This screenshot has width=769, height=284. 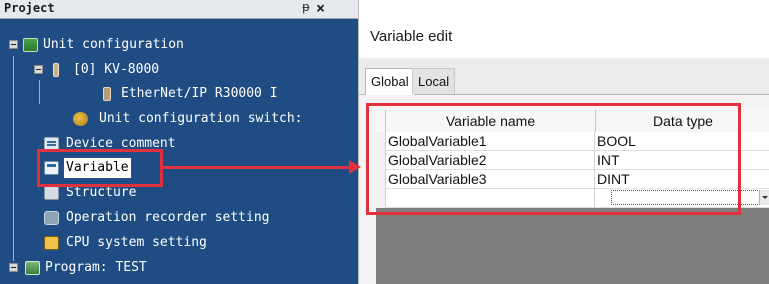 I want to click on pin-icon: ᵽ, so click(x=306, y=7).